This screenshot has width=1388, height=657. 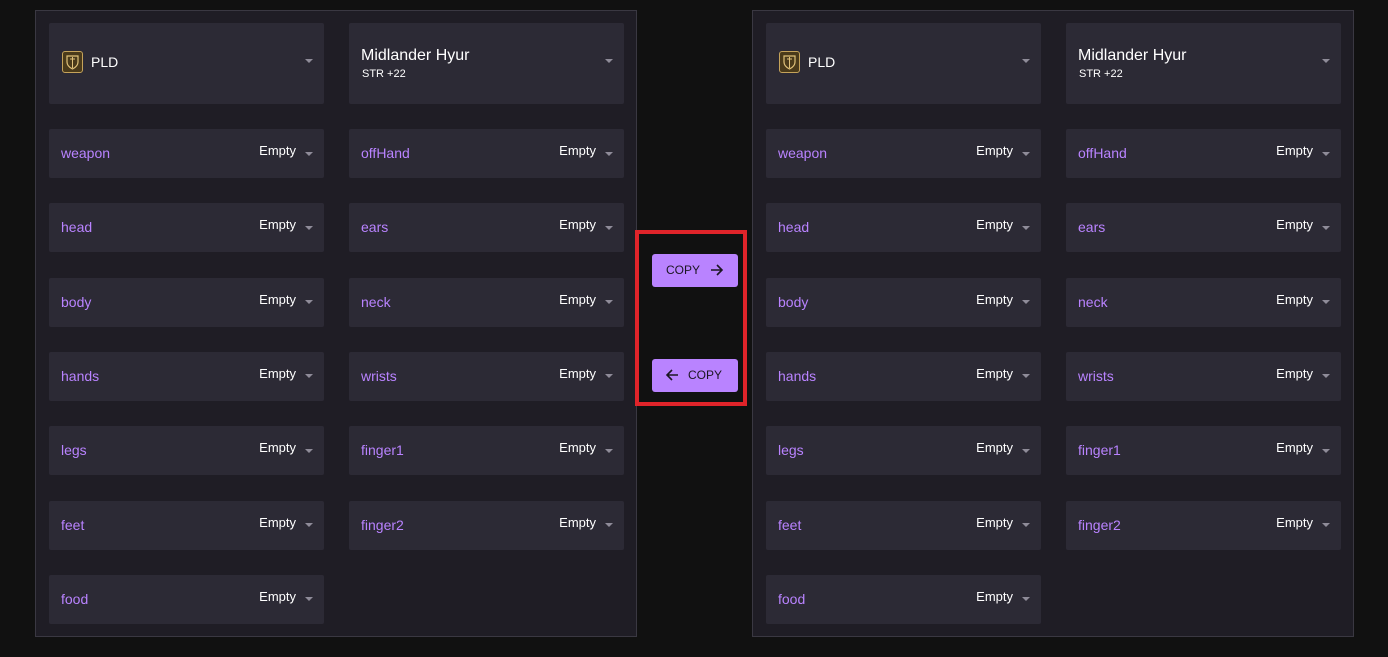 I want to click on slot-label: wrists, so click(x=379, y=375).